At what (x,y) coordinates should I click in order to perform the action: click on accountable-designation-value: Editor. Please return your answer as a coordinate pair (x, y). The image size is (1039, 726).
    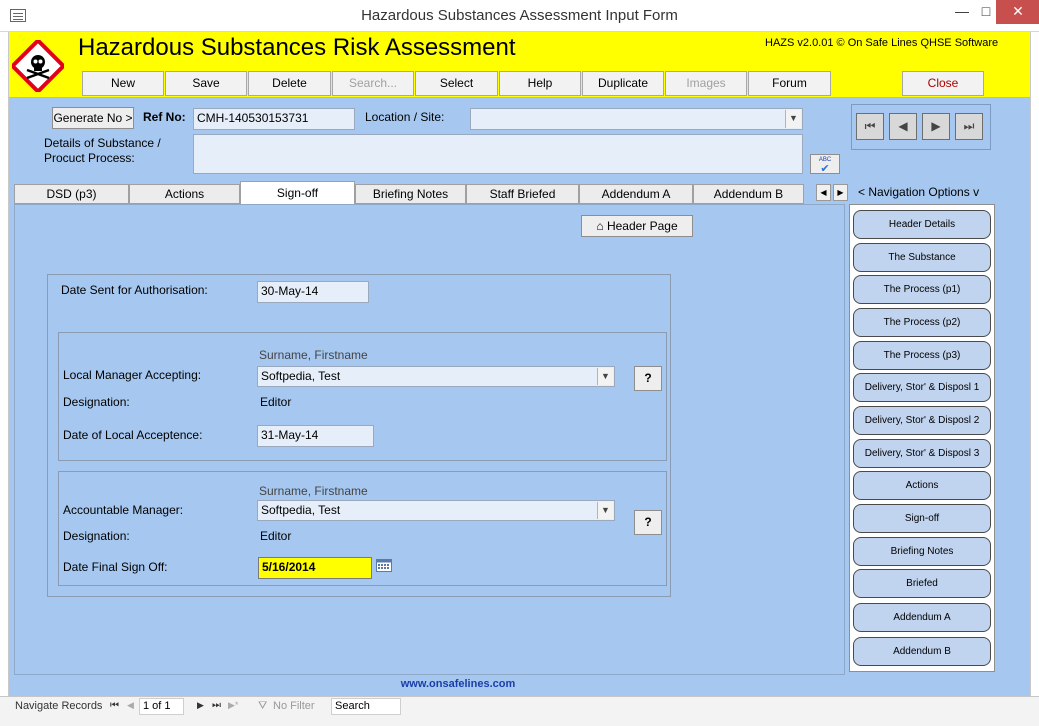
    Looking at the image, I should click on (276, 536).